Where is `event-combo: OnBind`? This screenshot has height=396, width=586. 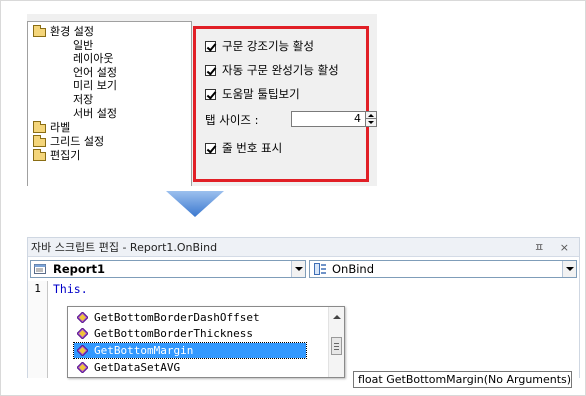
event-combo: OnBind is located at coordinates (443, 269).